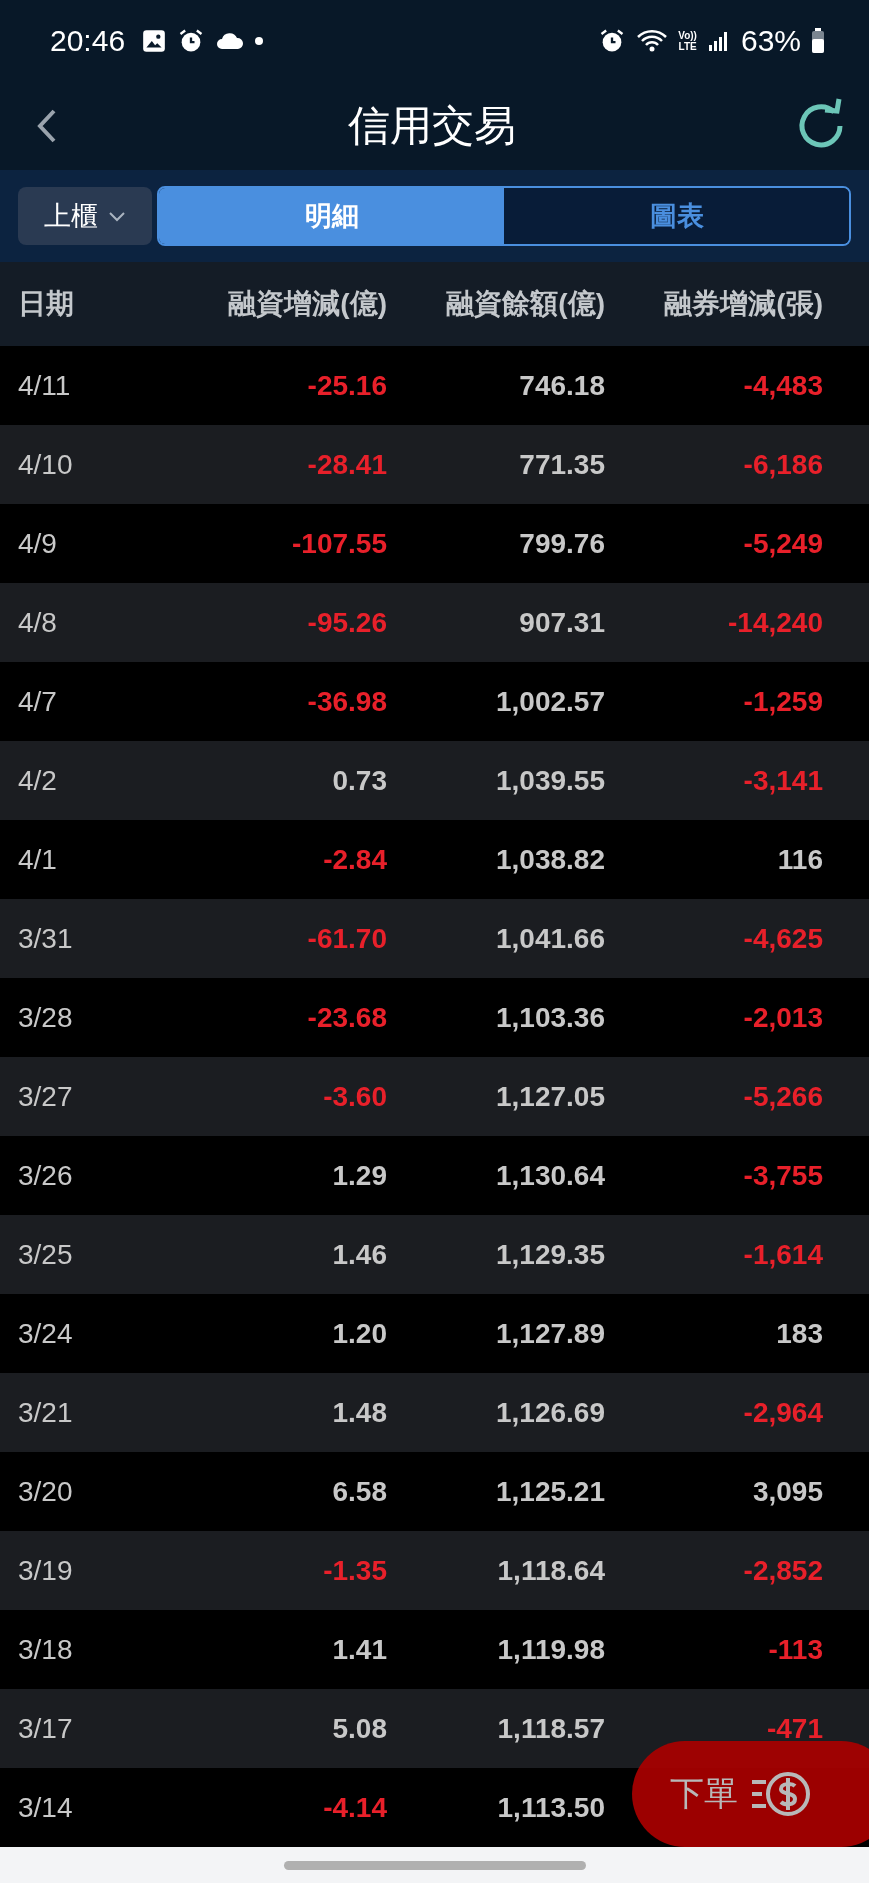 The image size is (869, 1883). I want to click on column-header: 融資餘額(億), so click(525, 304).